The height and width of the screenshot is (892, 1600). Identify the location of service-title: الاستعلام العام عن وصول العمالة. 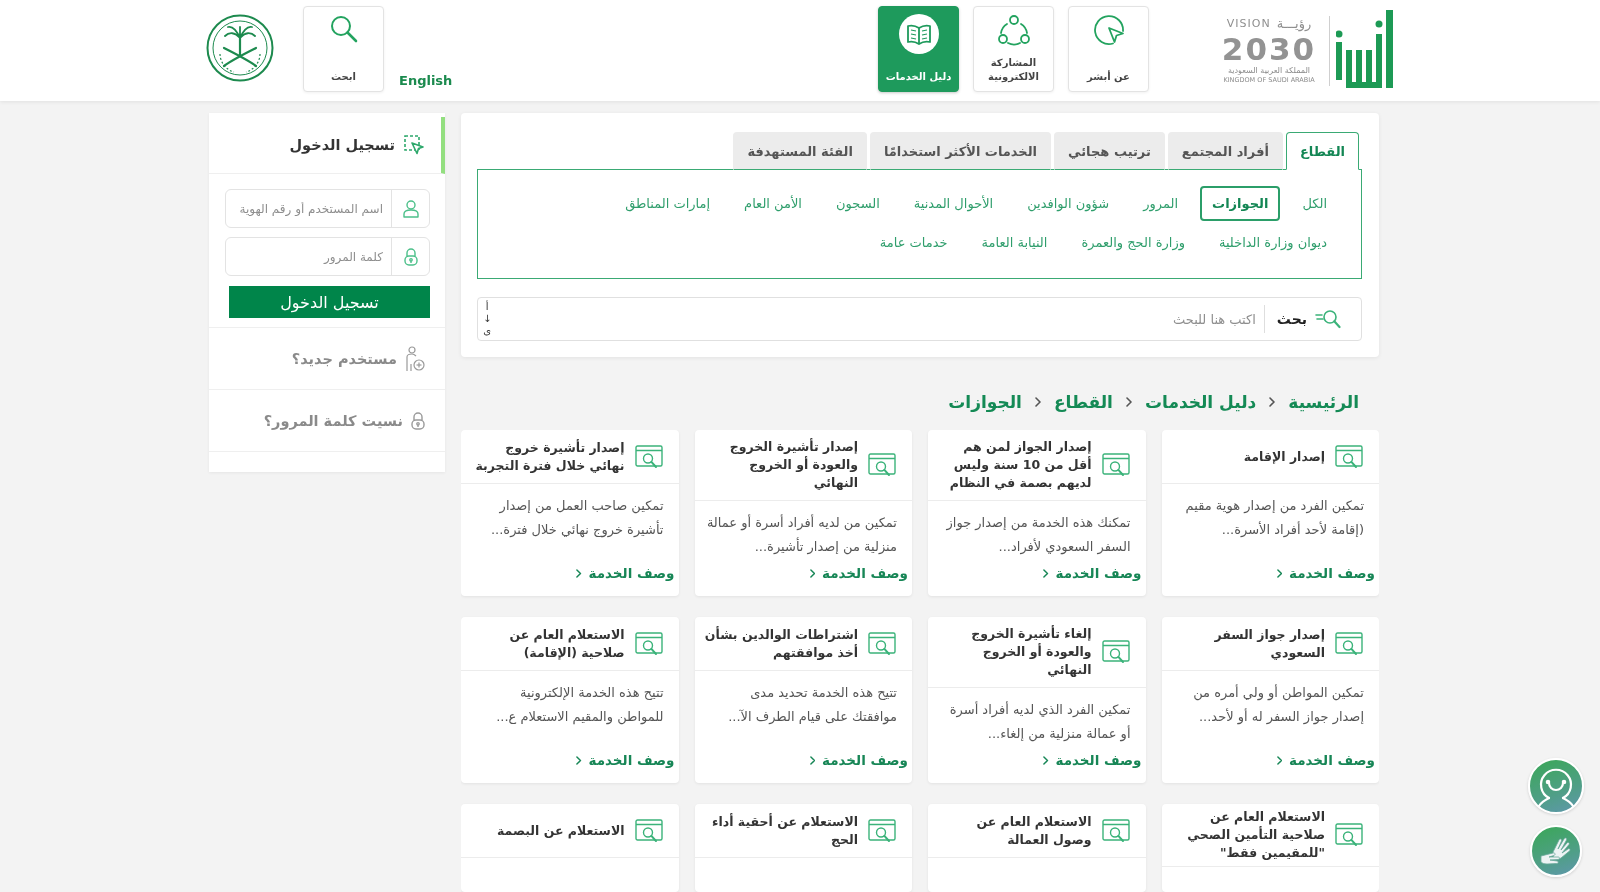
(1033, 830).